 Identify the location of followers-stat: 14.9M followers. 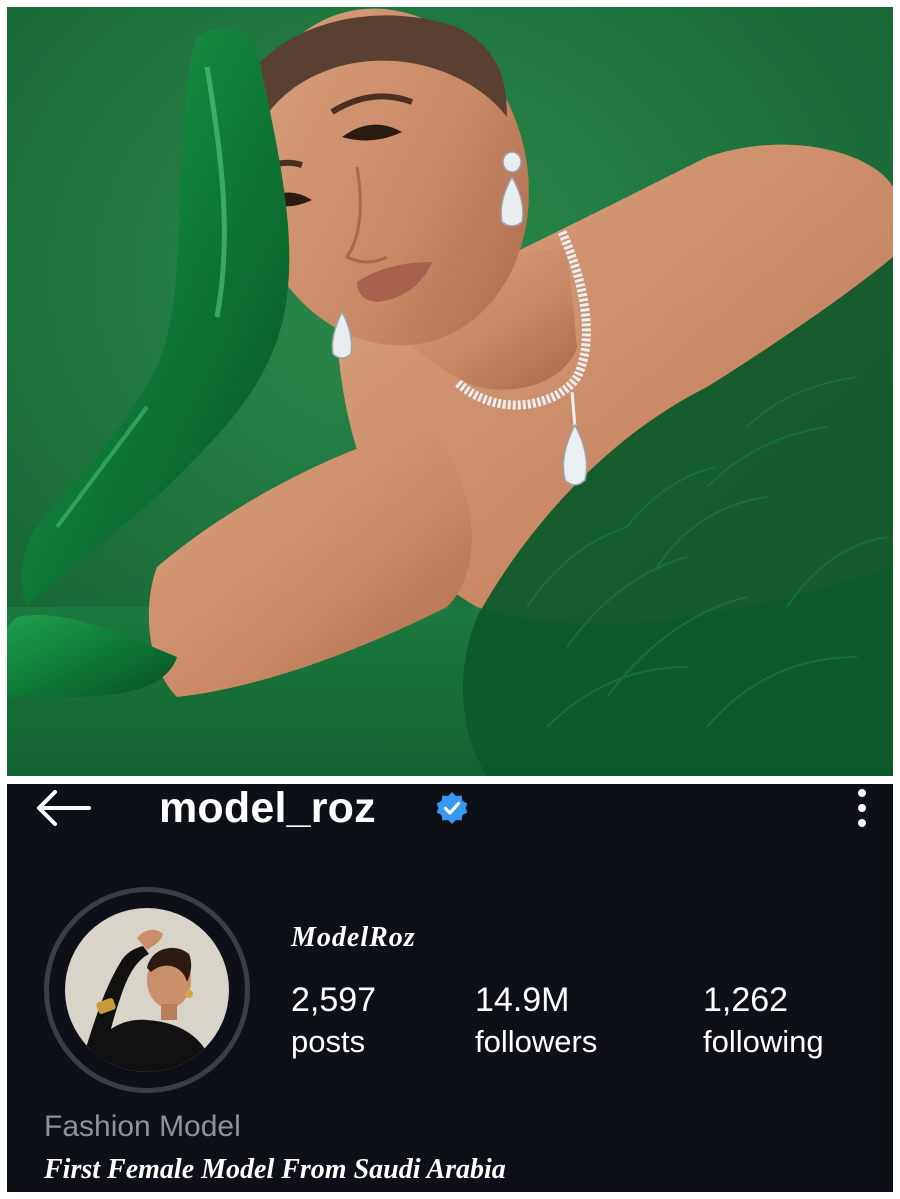
(536, 1022).